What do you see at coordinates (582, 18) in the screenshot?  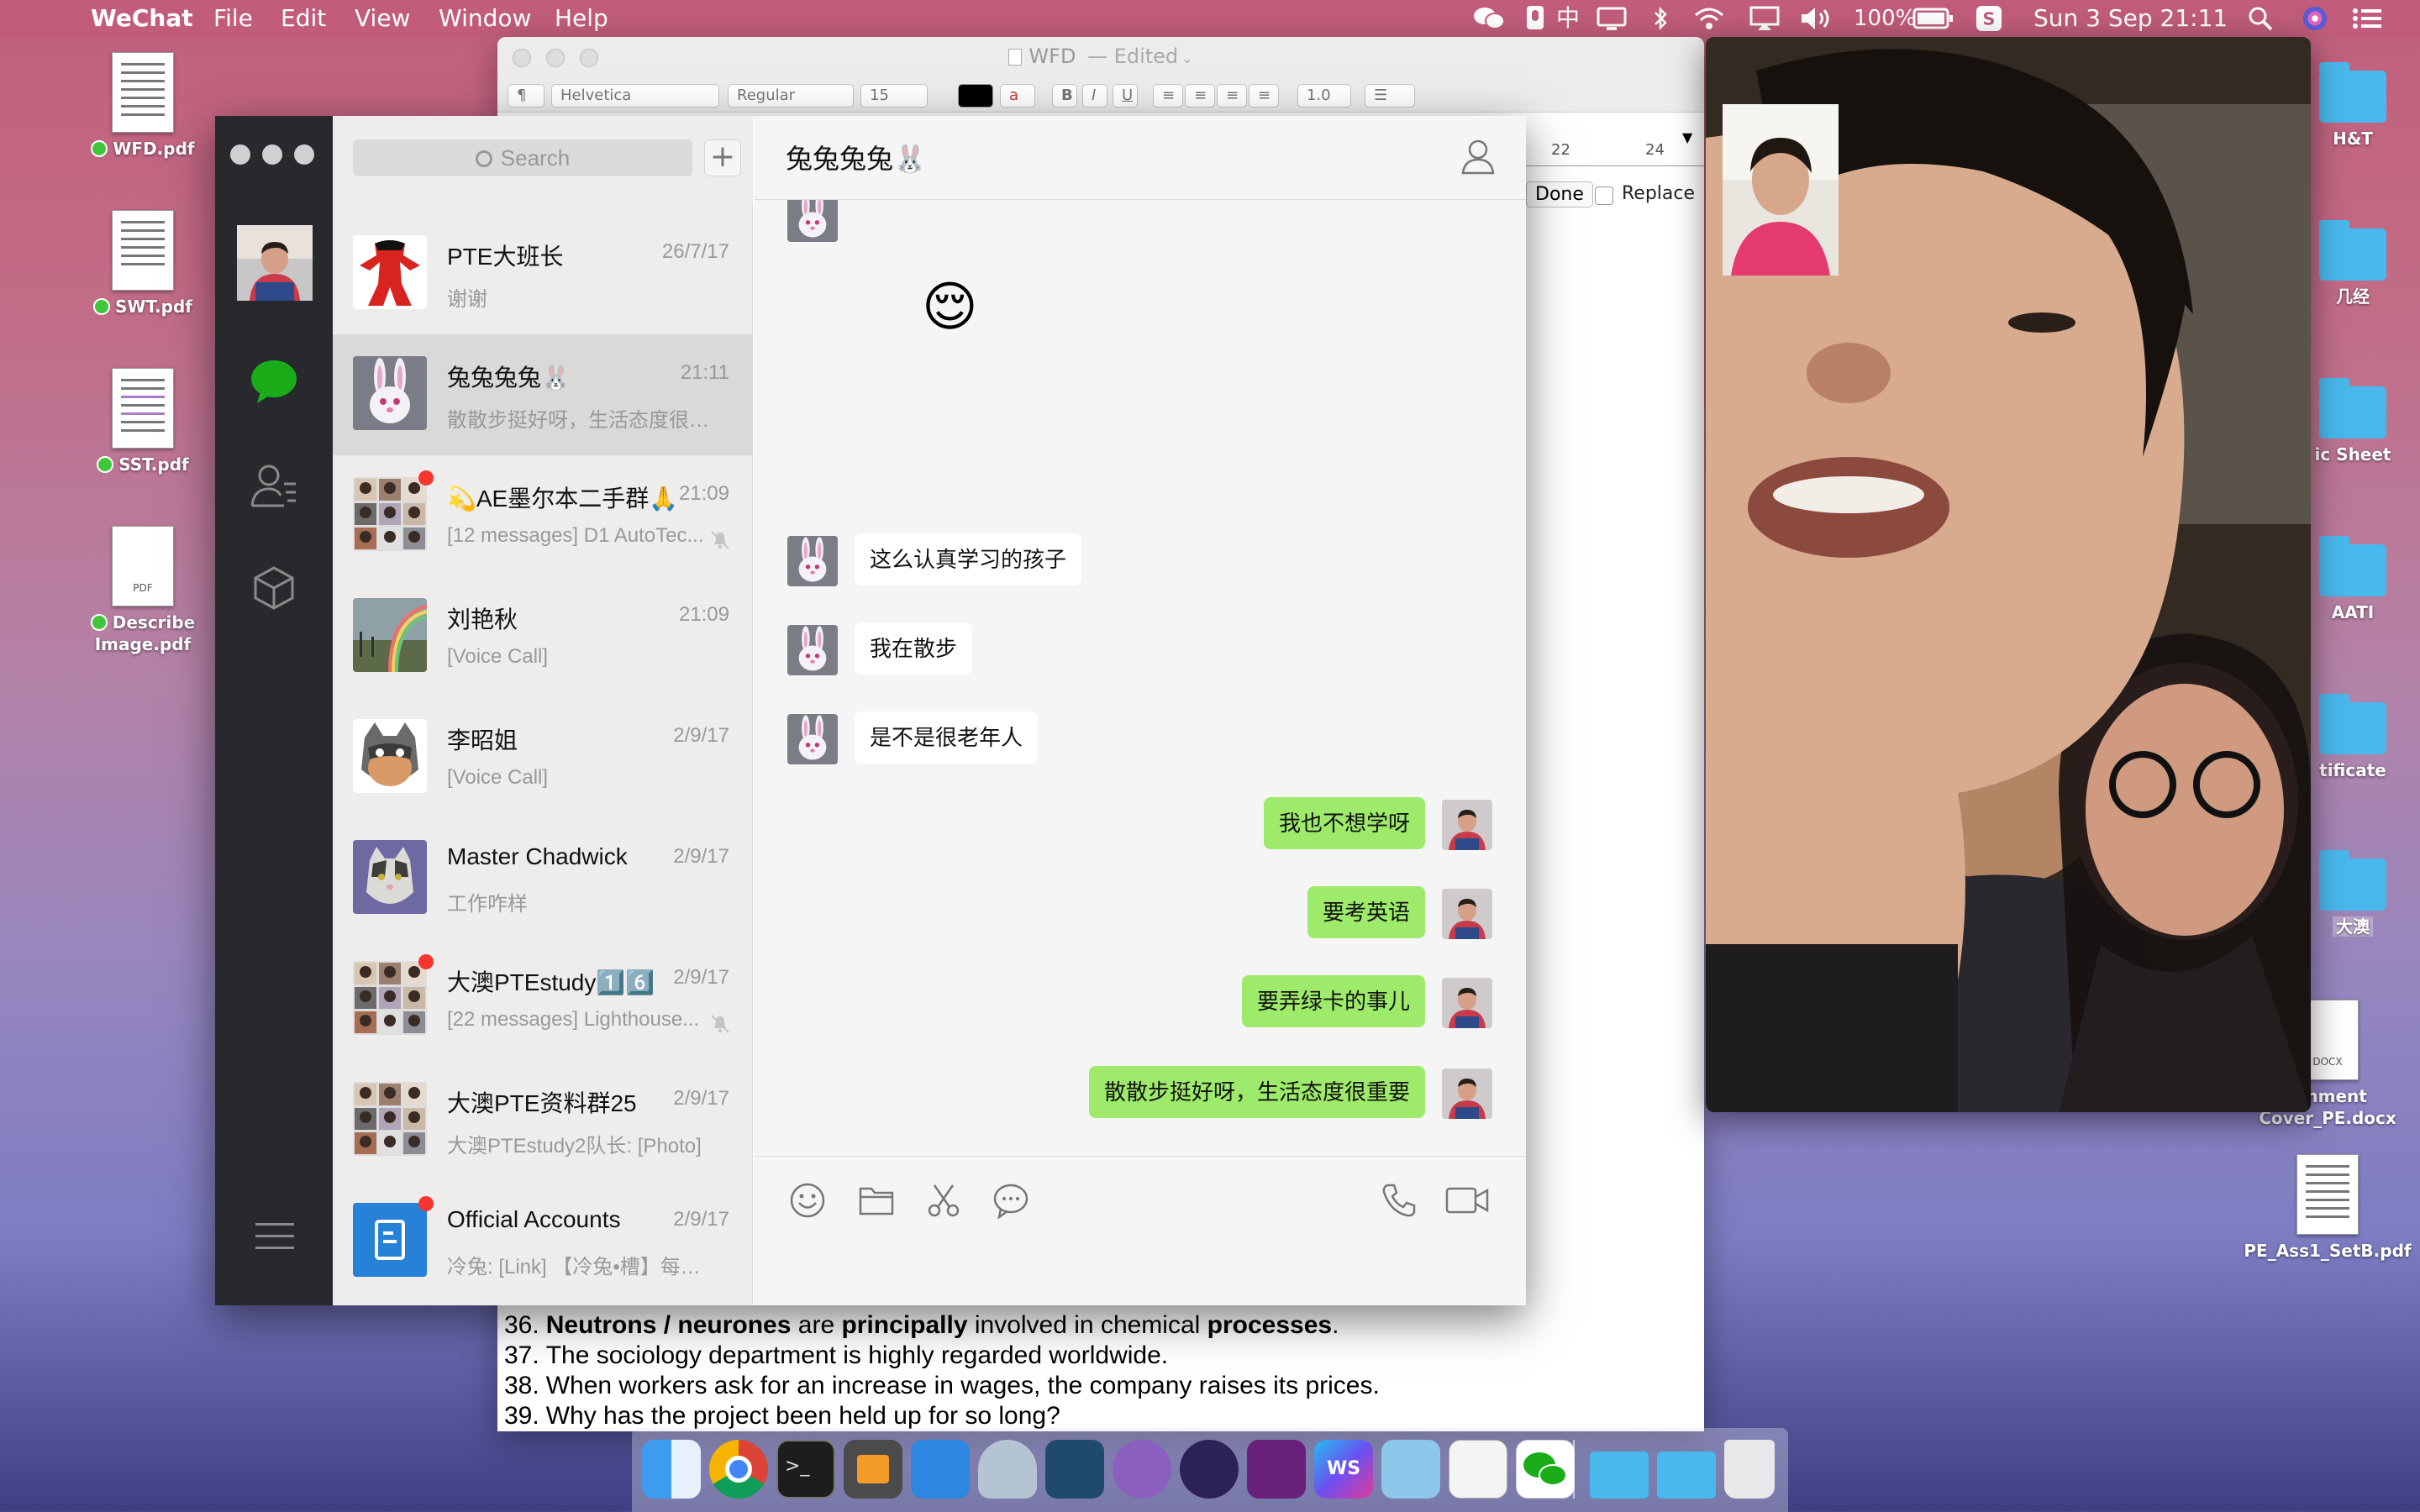 I see `menu-help: Help` at bounding box center [582, 18].